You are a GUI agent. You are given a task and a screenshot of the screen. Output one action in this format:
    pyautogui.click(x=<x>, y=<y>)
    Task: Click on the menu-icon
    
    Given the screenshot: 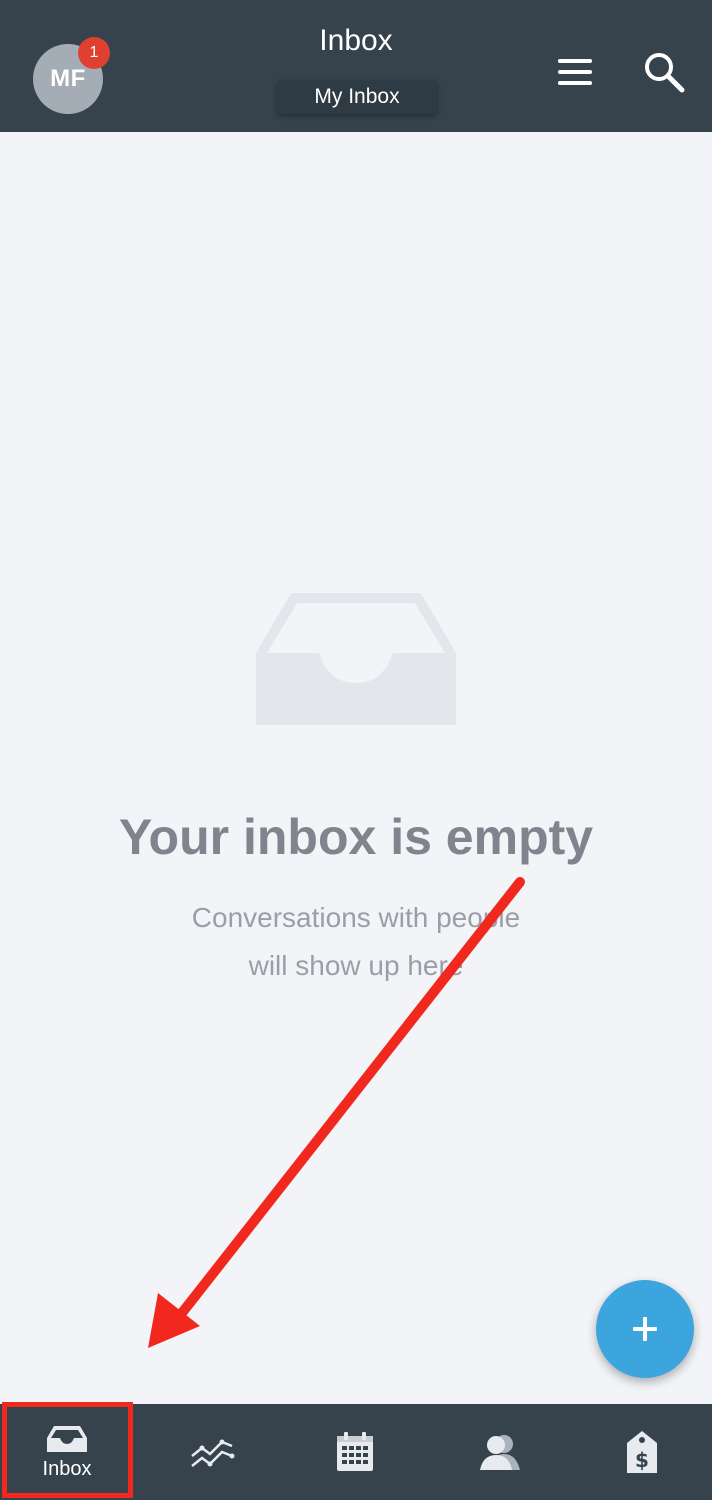 What is the action you would take?
    pyautogui.click(x=575, y=72)
    